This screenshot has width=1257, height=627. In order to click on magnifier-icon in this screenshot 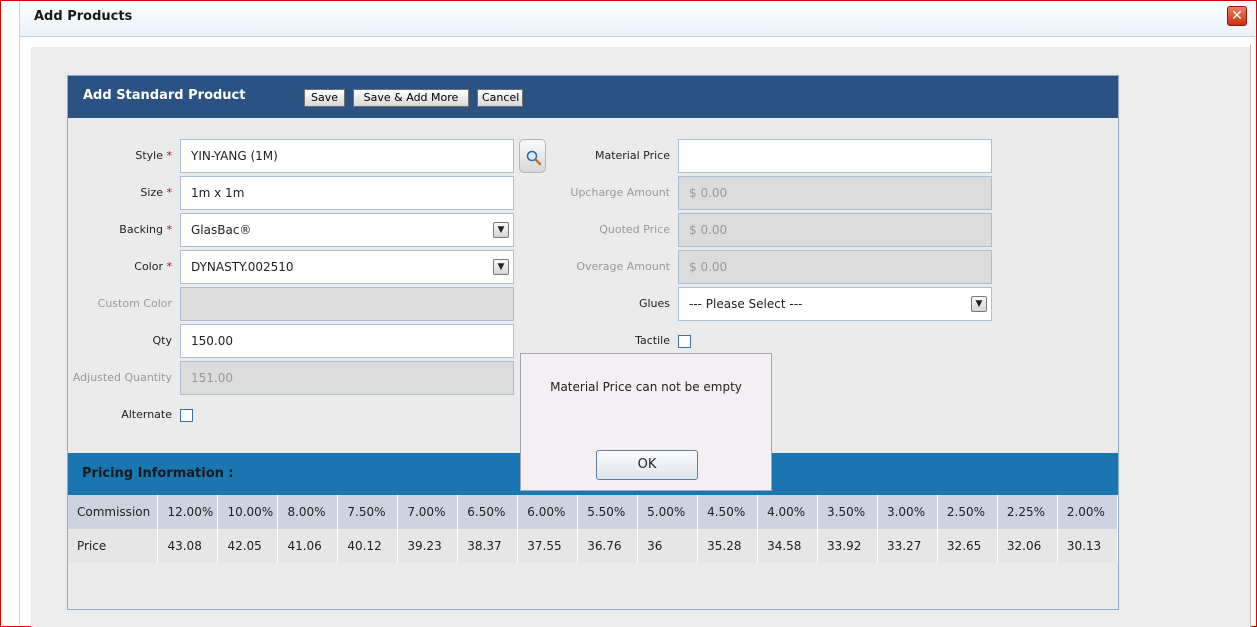, I will do `click(534, 158)`.